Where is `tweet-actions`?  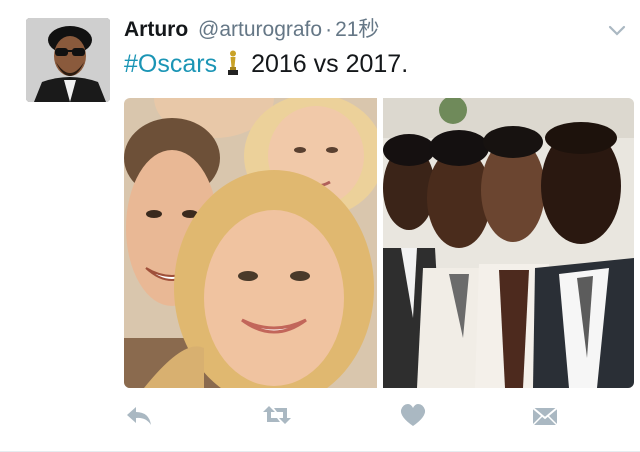 tweet-actions is located at coordinates (374, 415).